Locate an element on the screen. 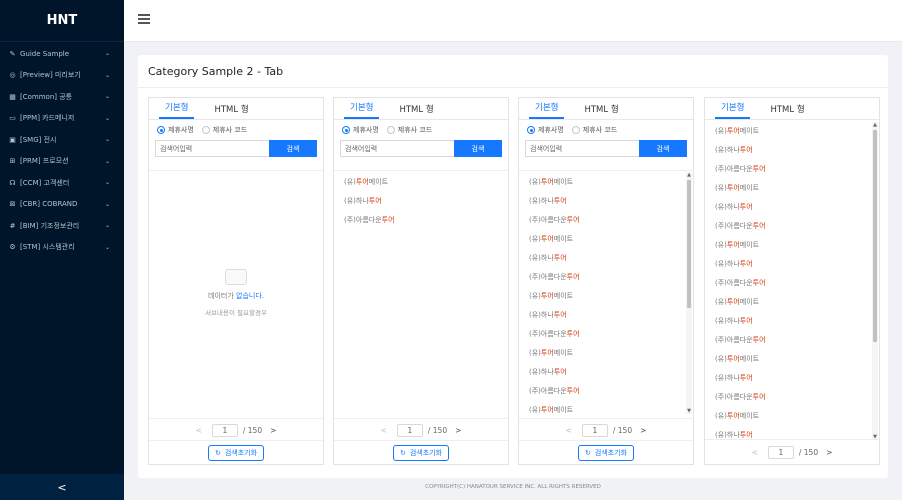 This screenshot has height=500, width=902. menu-toggle-icon is located at coordinates (144, 20).